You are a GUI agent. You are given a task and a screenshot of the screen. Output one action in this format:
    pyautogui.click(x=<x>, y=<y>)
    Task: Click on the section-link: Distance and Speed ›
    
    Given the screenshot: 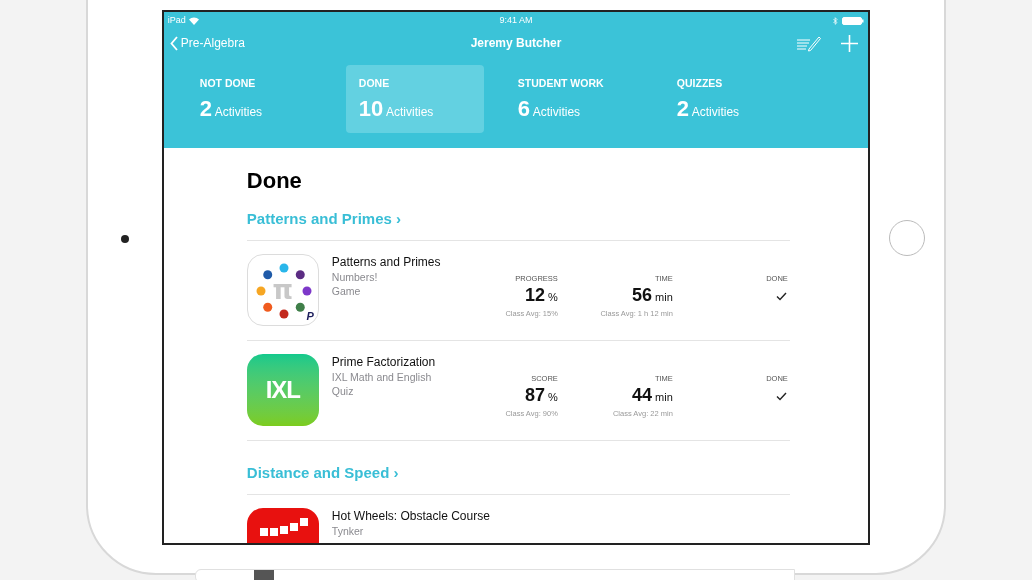 What is the action you would take?
    pyautogui.click(x=322, y=472)
    